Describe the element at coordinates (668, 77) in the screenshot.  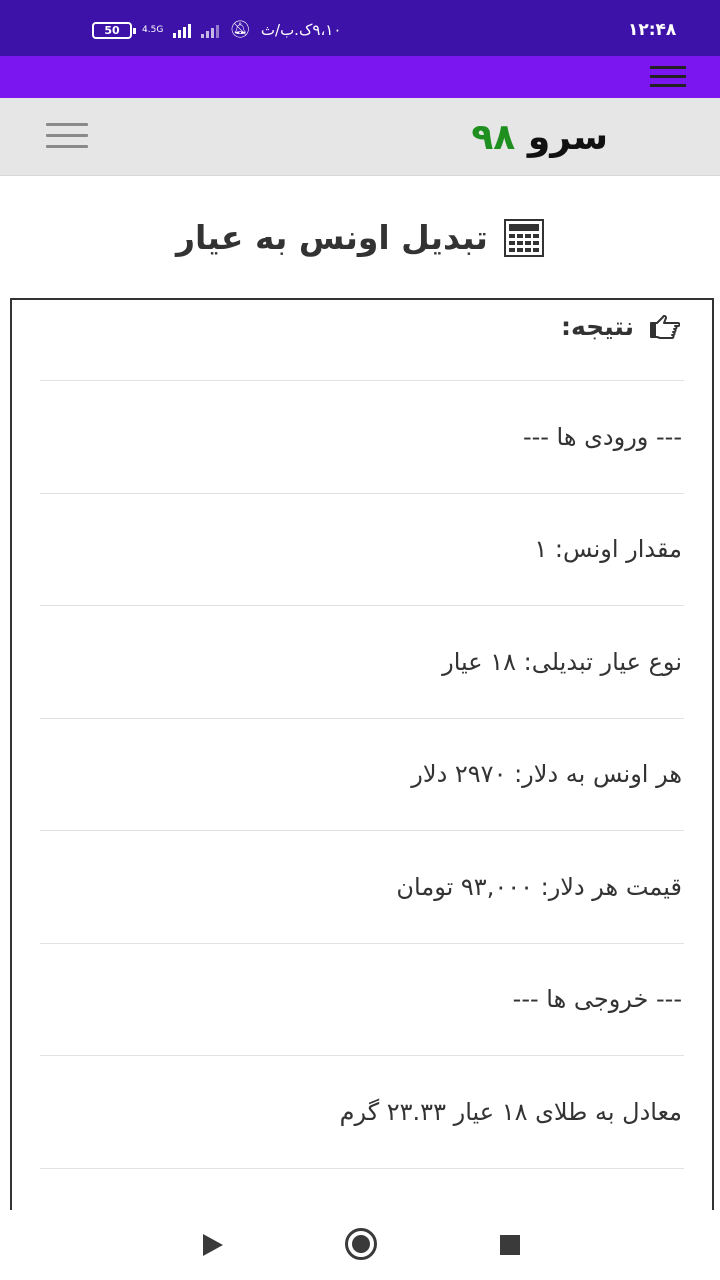
I see `menu-icon` at that location.